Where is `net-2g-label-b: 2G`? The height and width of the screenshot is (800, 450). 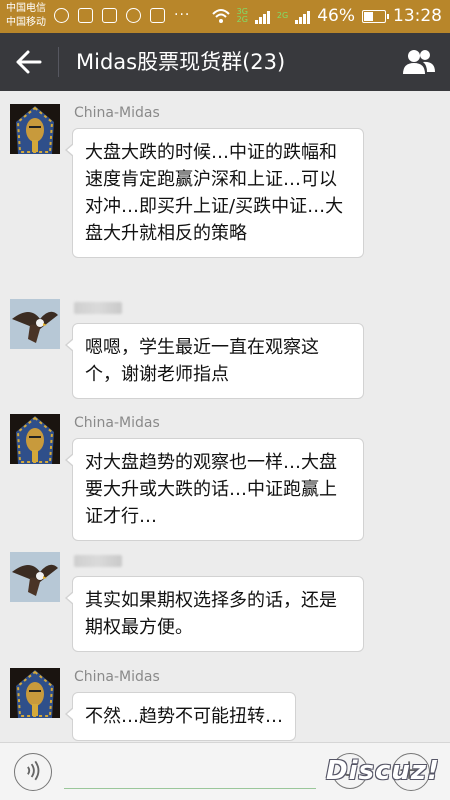 net-2g-label-b: 2G is located at coordinates (282, 15).